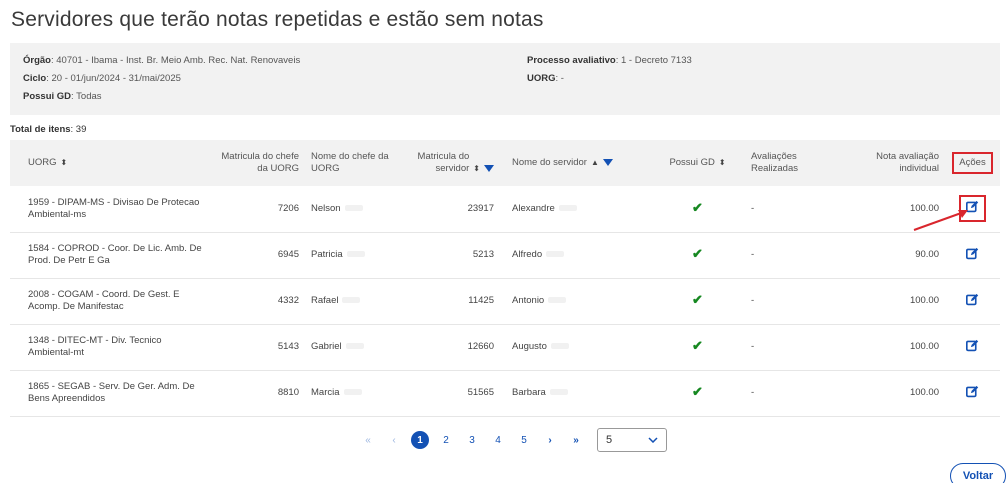  What do you see at coordinates (351, 255) in the screenshot?
I see `cell-nome-chefe: Patricia` at bounding box center [351, 255].